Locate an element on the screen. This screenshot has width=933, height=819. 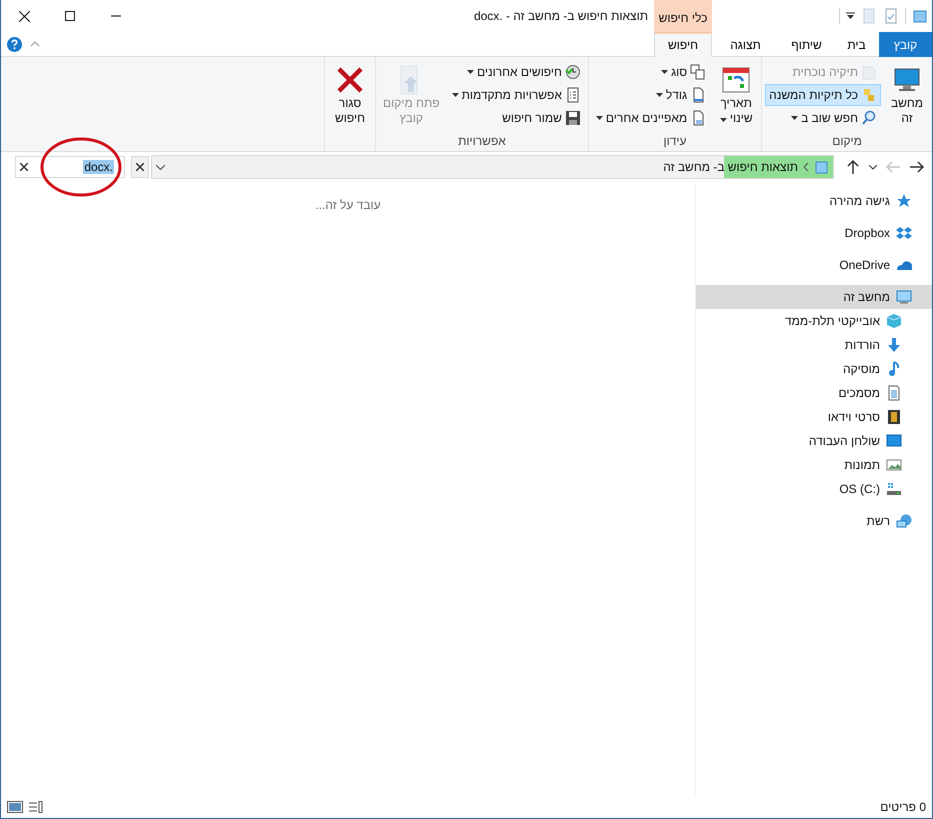
folders-icon is located at coordinates (869, 95).